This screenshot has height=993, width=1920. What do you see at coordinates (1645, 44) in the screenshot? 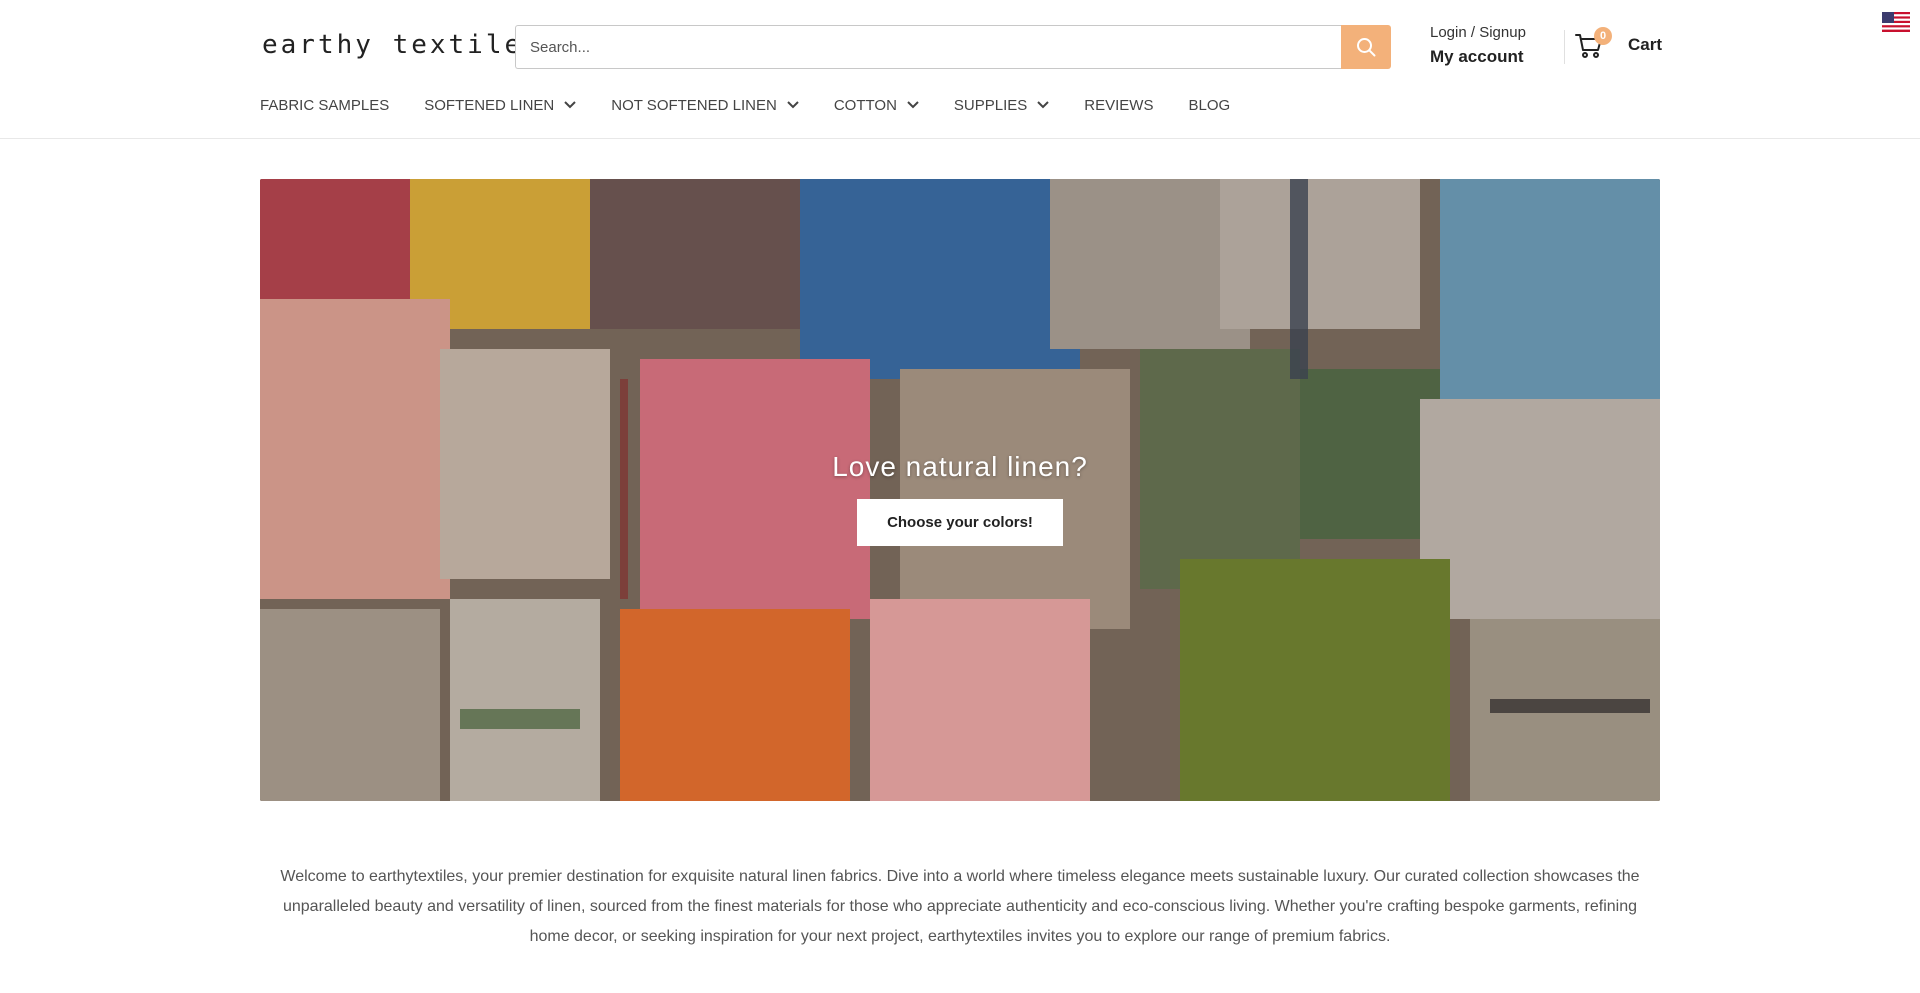
I see `cart-label: Cart` at bounding box center [1645, 44].